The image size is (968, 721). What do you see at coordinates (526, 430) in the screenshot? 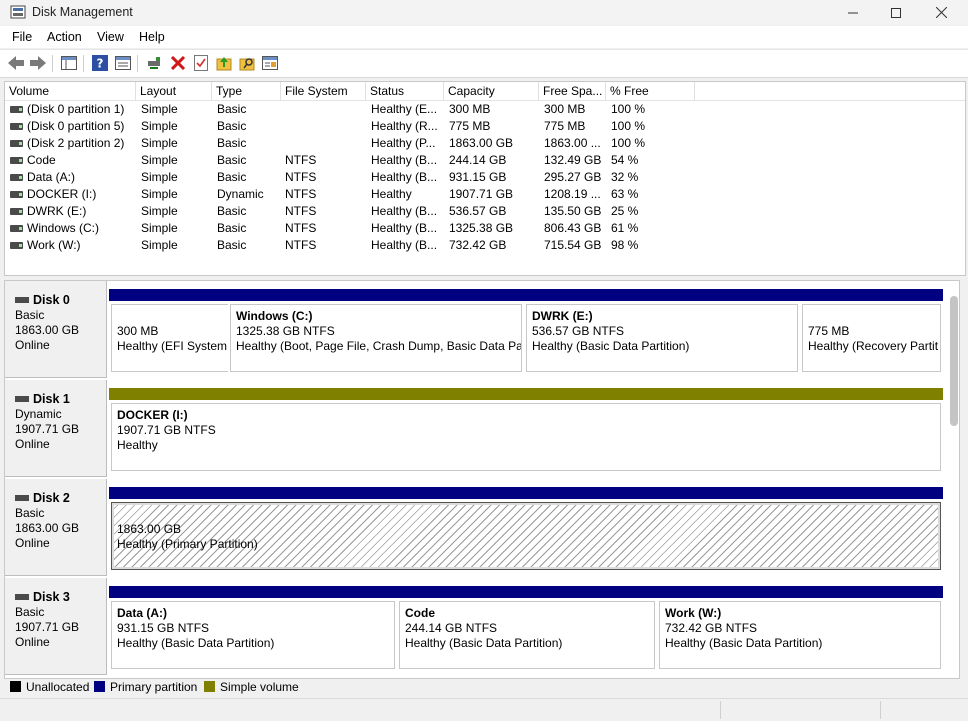
I see `partition: DOCKER (I:) 1907.71 GB NTFS Healthy` at bounding box center [526, 430].